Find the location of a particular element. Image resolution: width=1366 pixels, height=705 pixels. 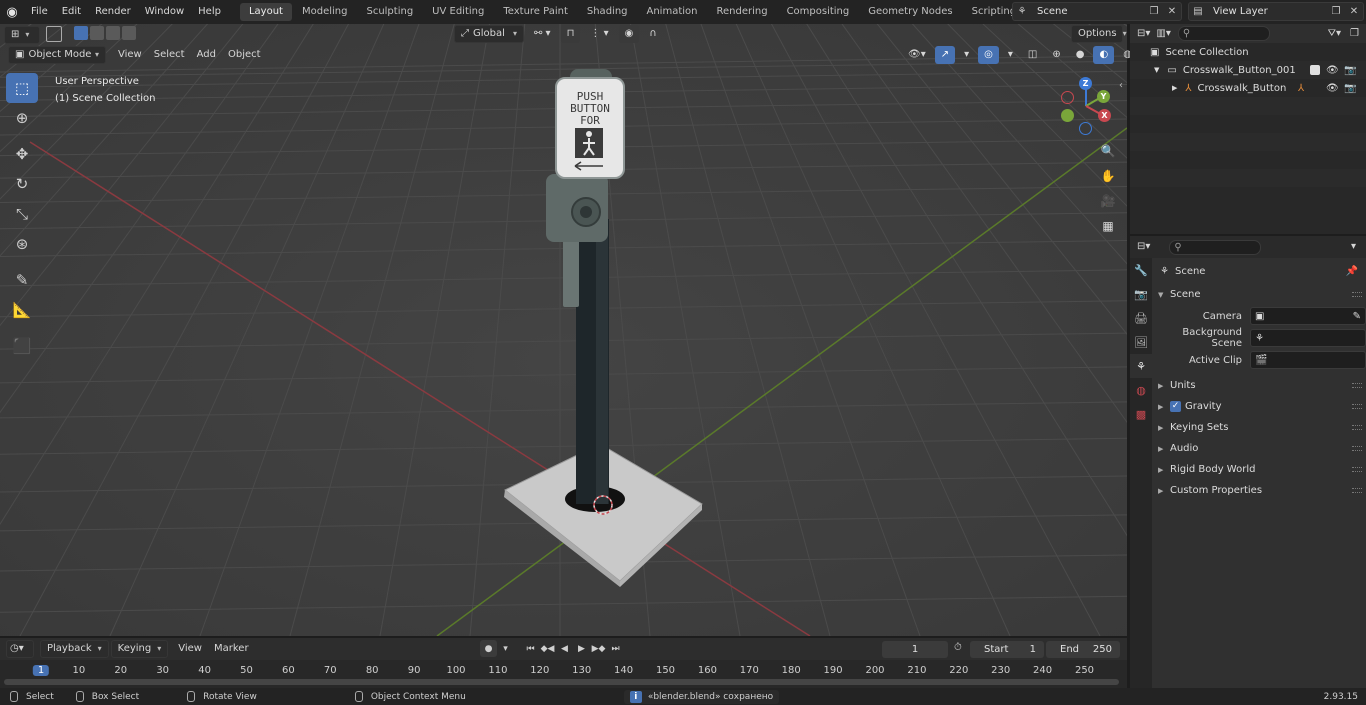

move-tool: ✥ is located at coordinates (22, 154).